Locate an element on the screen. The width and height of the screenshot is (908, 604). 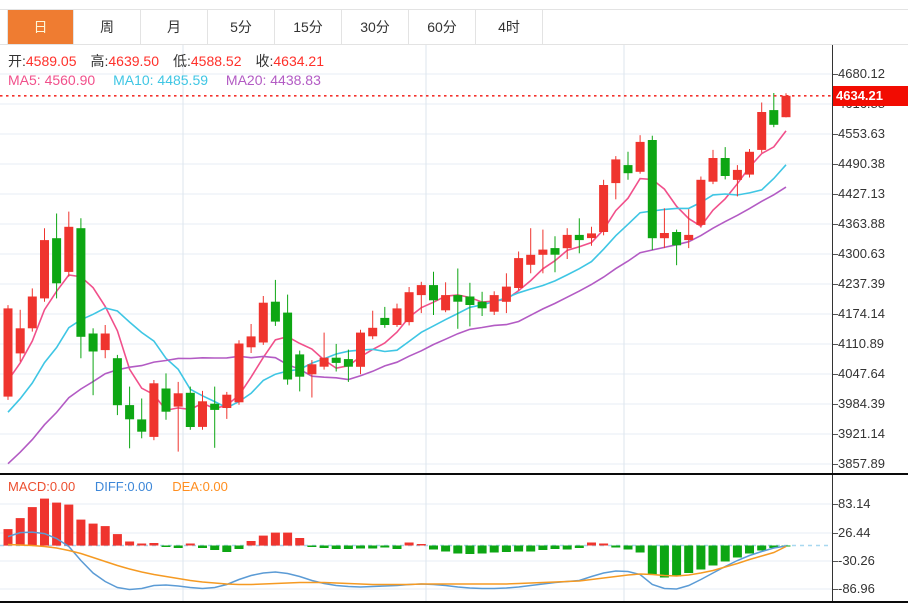
tab-month: 月 is located at coordinates (174, 27).